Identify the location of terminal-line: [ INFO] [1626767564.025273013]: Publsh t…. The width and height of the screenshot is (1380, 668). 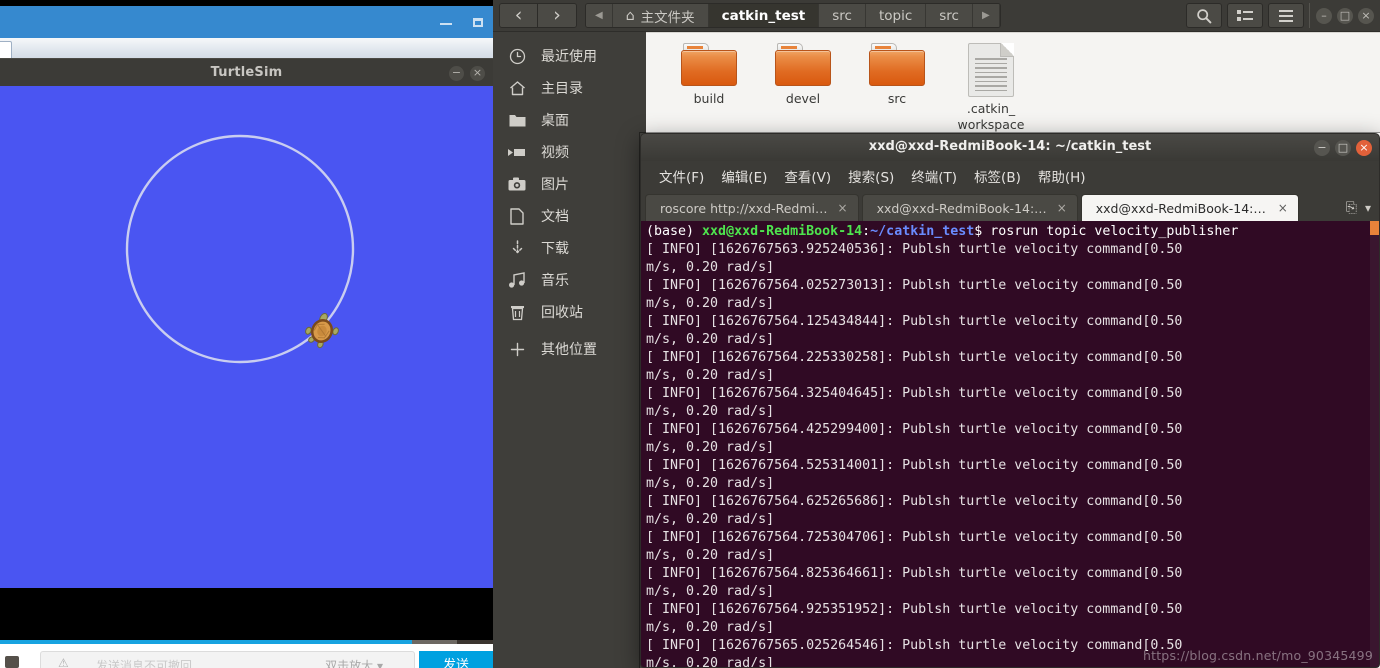
(918, 285).